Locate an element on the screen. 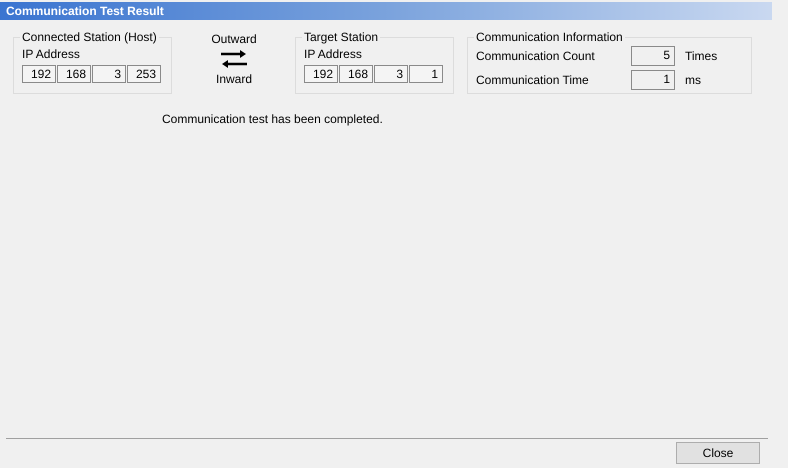  ip-octet-field: 253 is located at coordinates (144, 74).